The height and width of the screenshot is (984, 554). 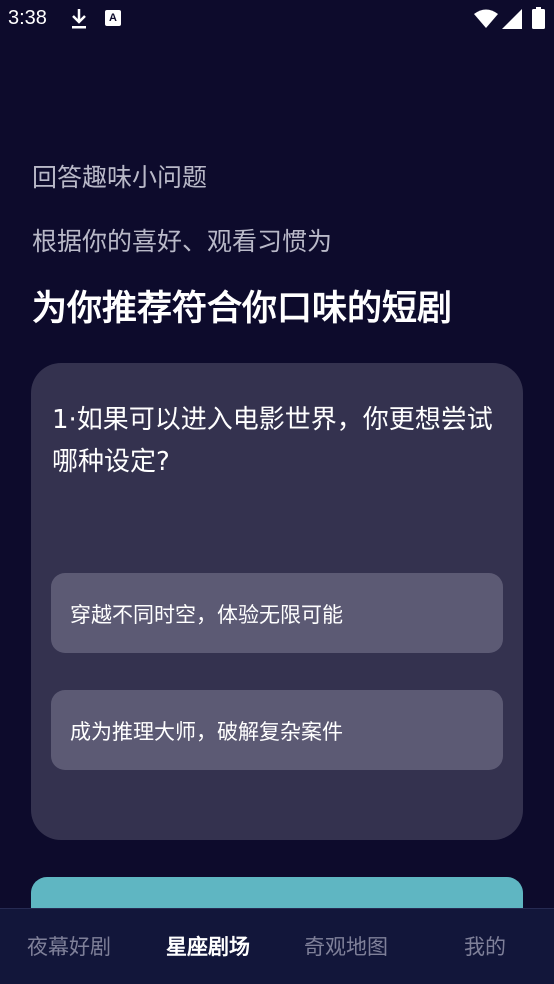 I want to click on status-time: 3:38, so click(x=27, y=18).